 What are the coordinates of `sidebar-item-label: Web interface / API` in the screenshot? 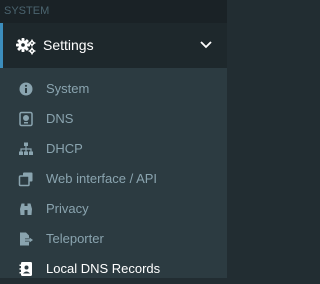 It's located at (102, 178).